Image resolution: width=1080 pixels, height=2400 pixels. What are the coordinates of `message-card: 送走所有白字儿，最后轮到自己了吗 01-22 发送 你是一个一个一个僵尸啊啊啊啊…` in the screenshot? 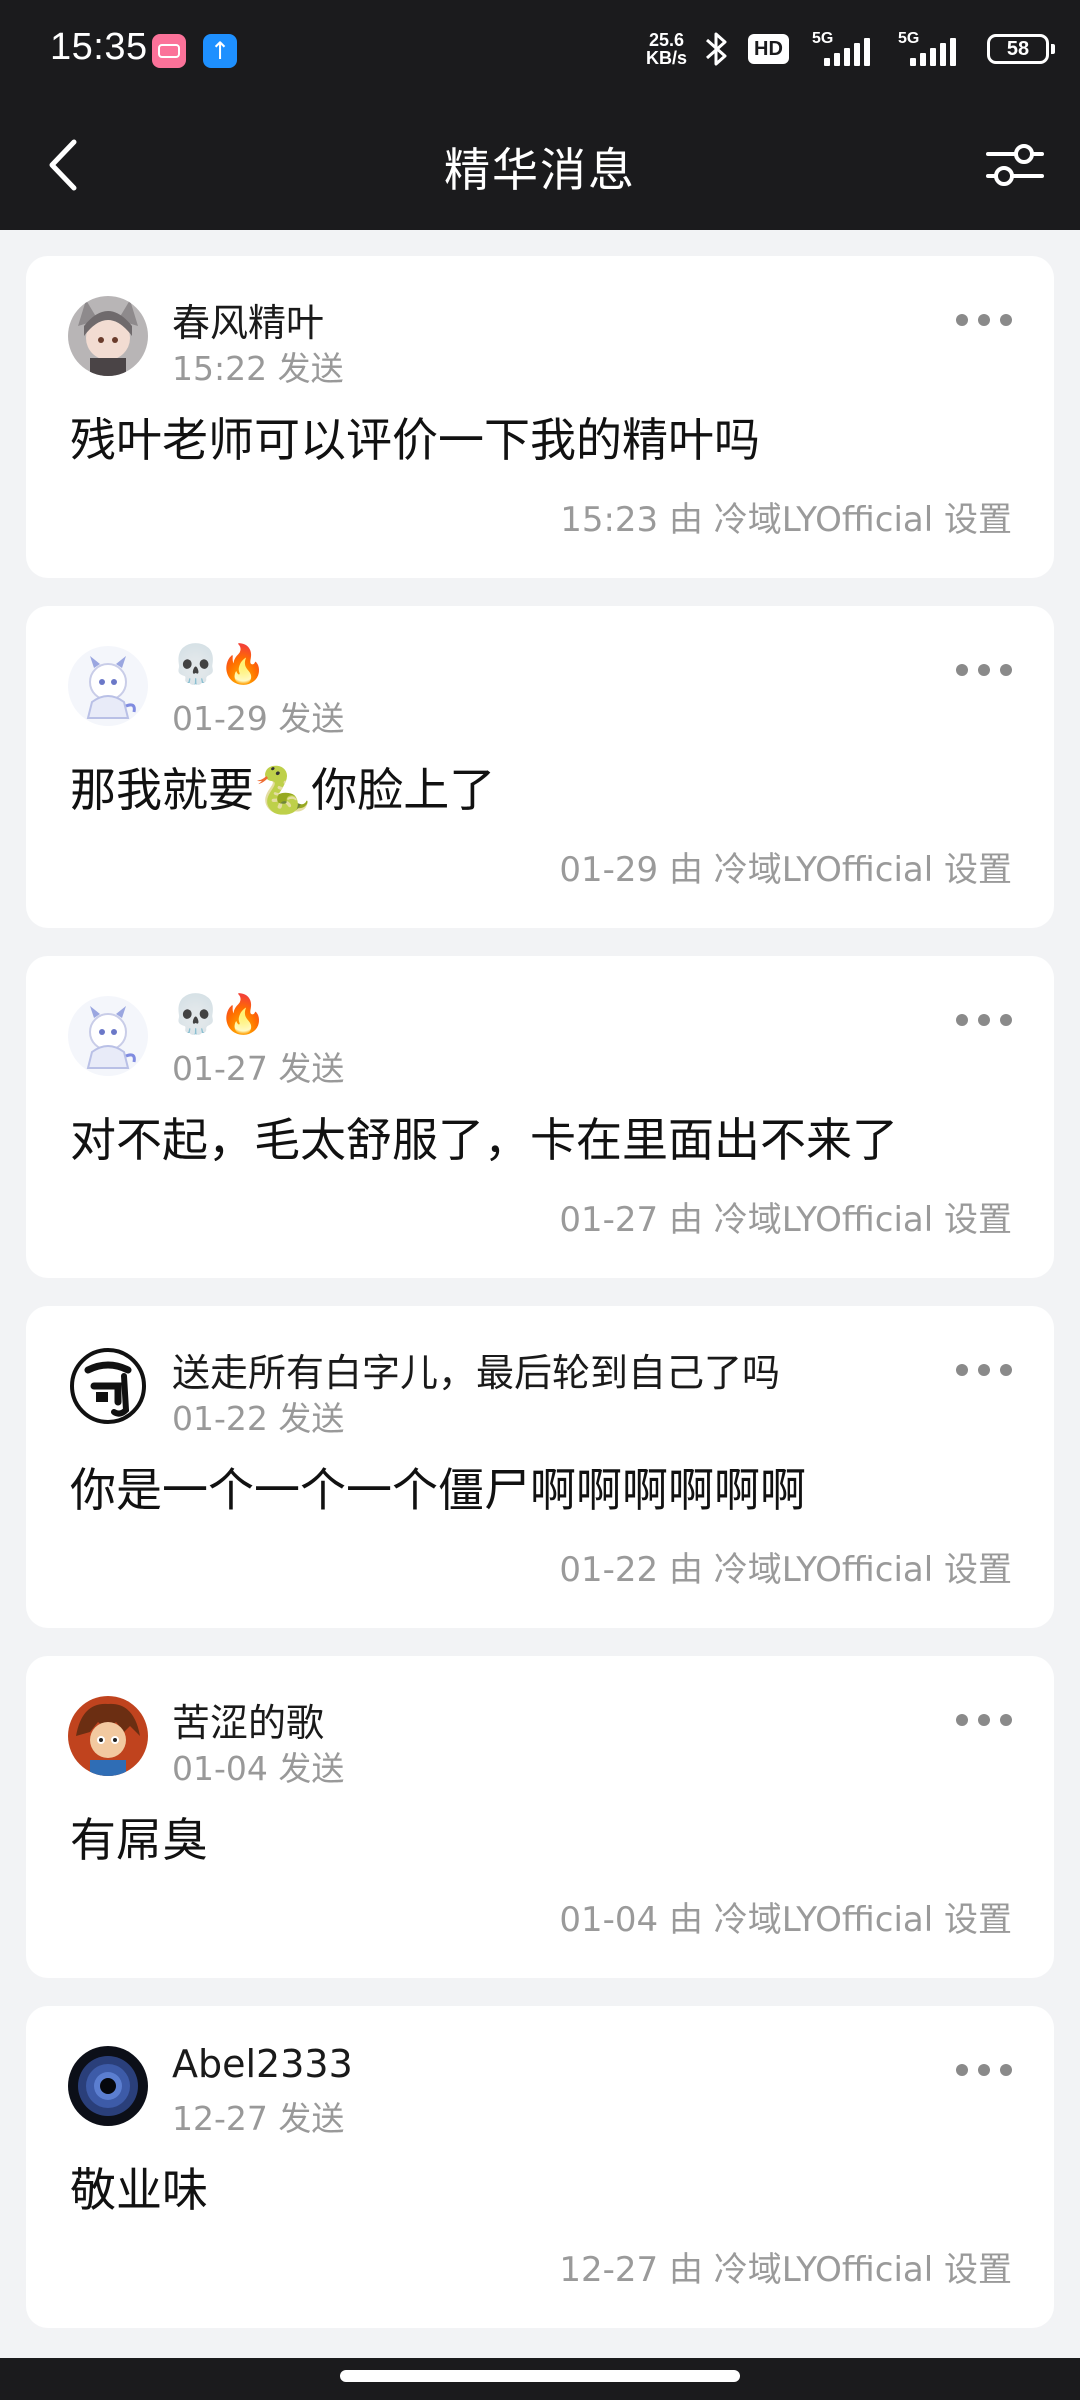 It's located at (540, 1467).